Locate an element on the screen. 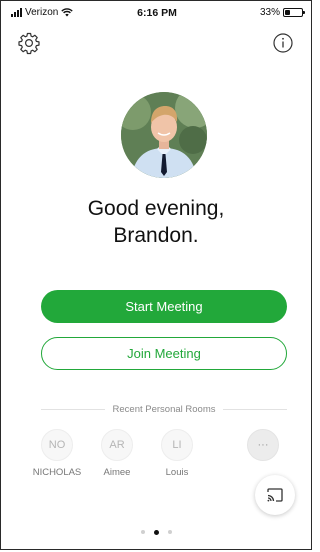 The image size is (320, 552). start-meeting-button: Start Meeting is located at coordinates (164, 306).